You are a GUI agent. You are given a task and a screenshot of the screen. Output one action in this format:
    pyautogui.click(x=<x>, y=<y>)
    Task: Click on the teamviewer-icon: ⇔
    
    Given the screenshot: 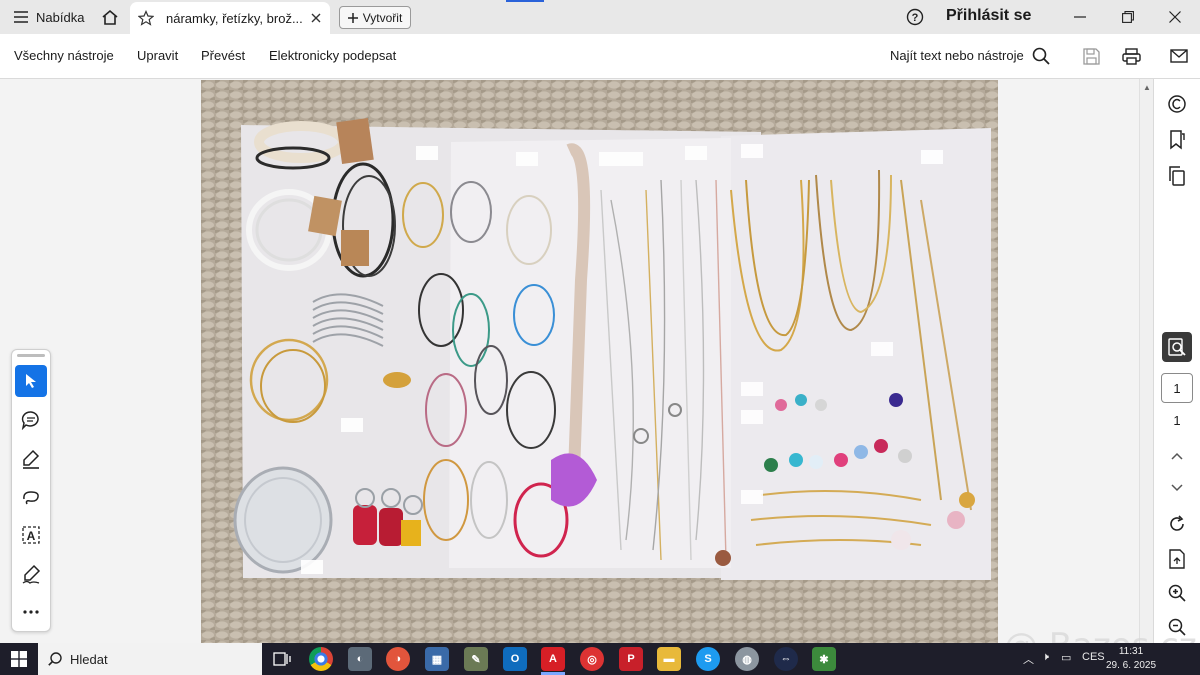 What is the action you would take?
    pyautogui.click(x=786, y=659)
    